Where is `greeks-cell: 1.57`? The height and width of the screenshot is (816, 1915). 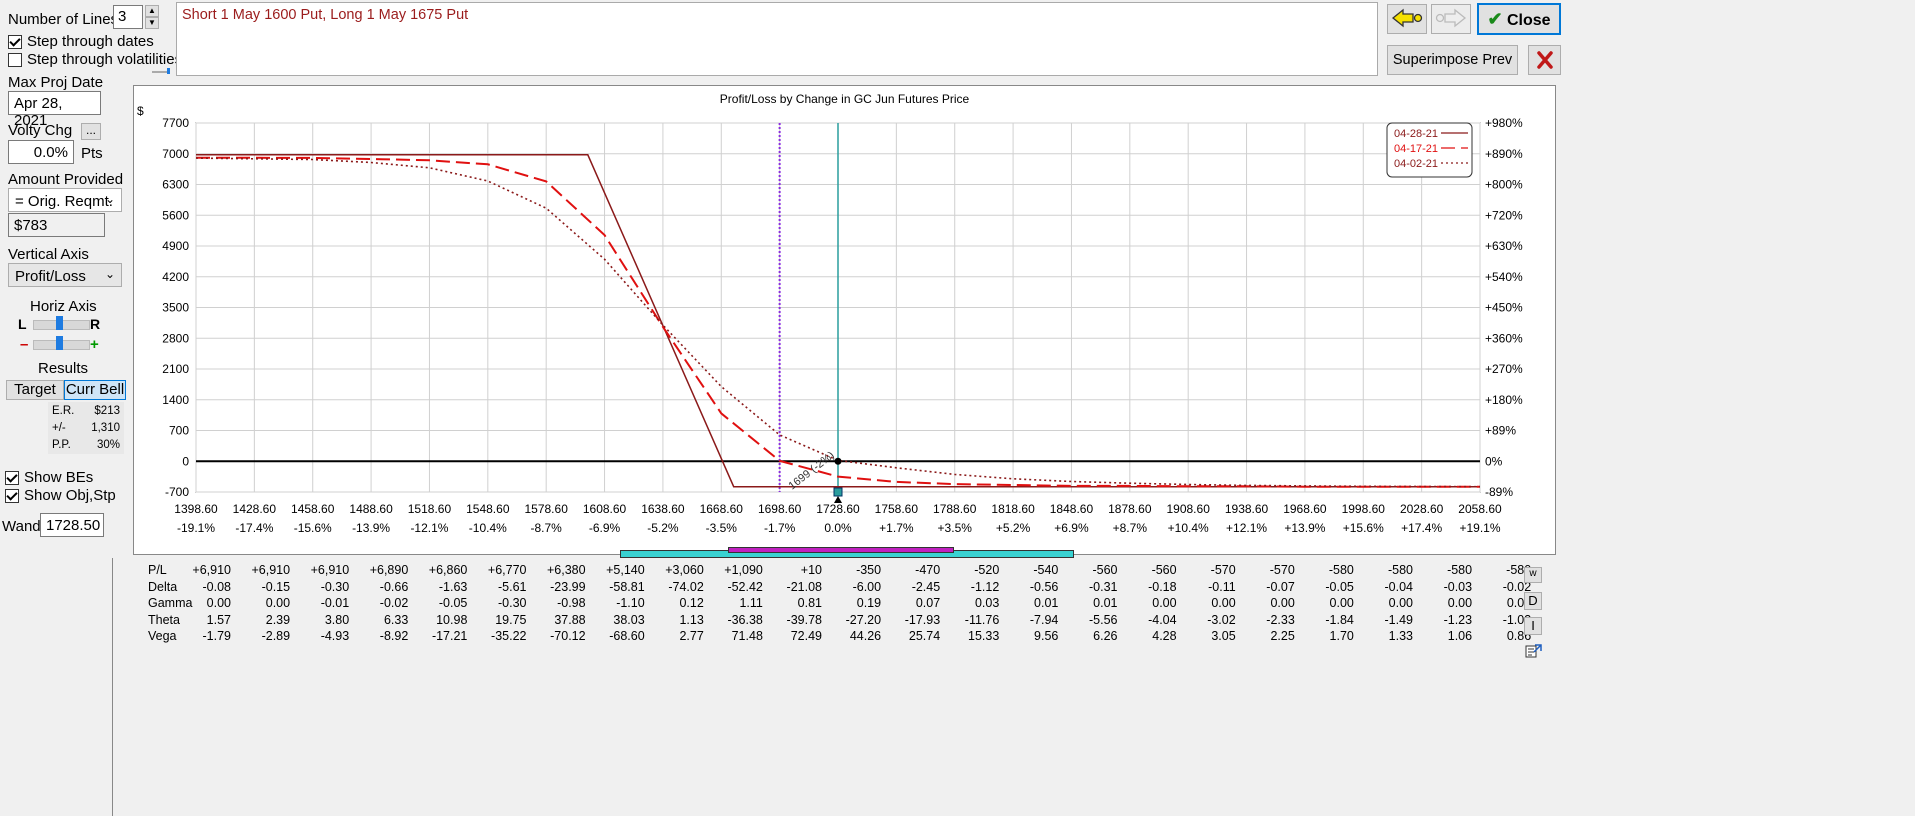
greeks-cell: 1.57 is located at coordinates (218, 619).